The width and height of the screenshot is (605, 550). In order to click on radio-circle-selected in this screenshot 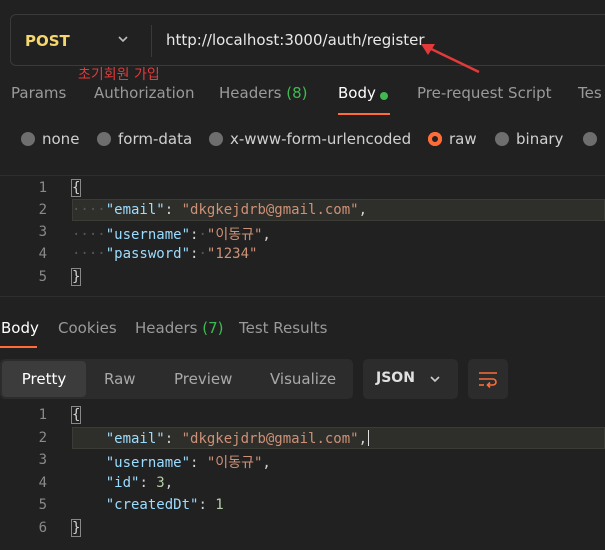, I will do `click(435, 139)`.